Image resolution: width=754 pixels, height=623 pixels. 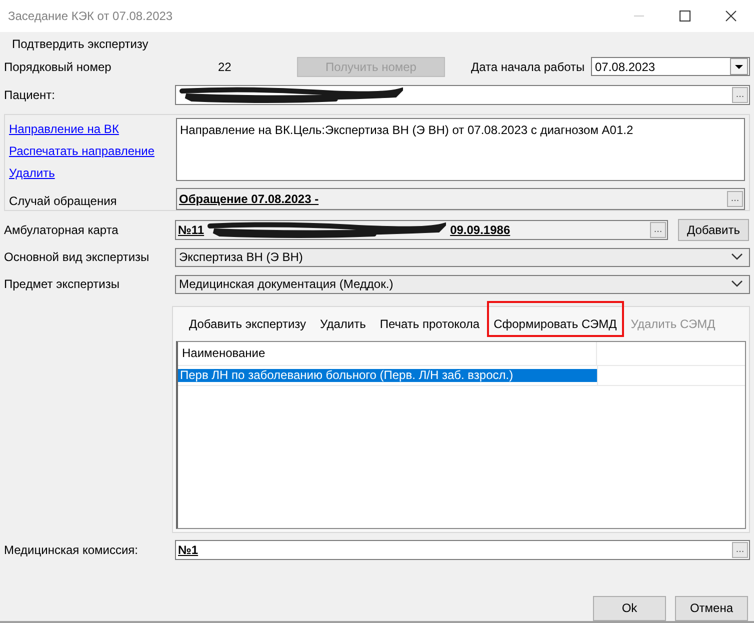 What do you see at coordinates (58, 67) in the screenshot?
I see `field-label: Порядковый номер` at bounding box center [58, 67].